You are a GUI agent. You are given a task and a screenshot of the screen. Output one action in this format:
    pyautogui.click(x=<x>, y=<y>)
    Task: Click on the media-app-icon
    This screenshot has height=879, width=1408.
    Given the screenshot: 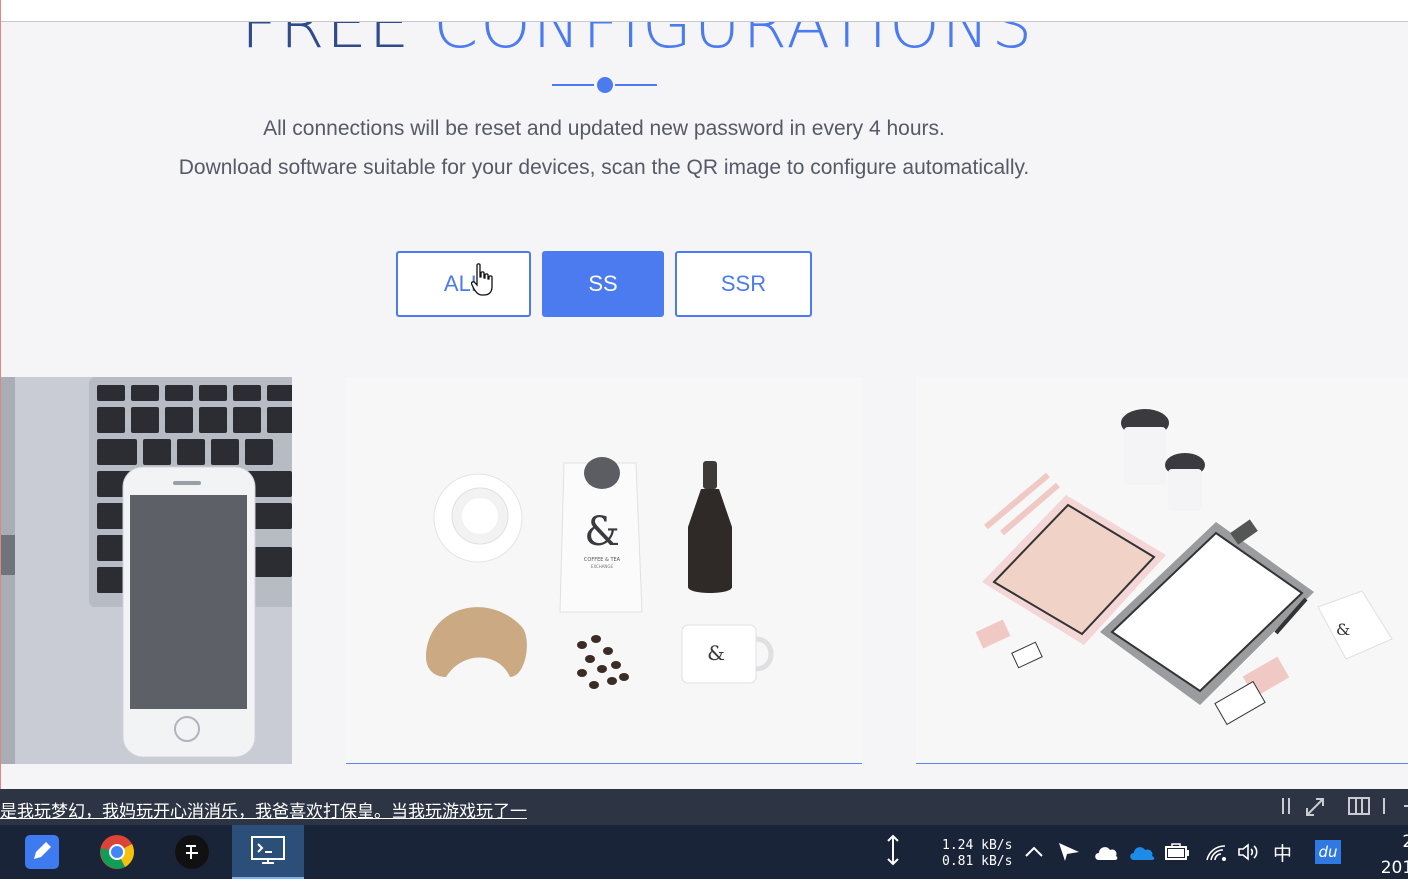 What is the action you would take?
    pyautogui.click(x=192, y=852)
    